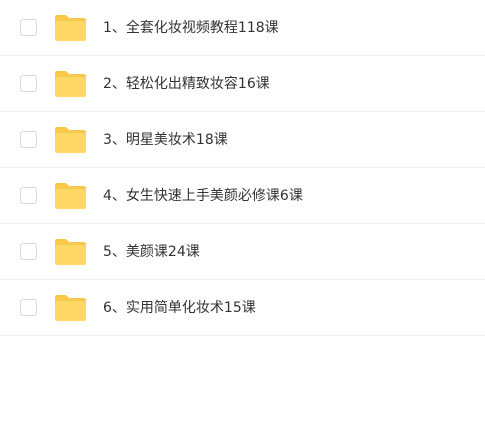 This screenshot has width=485, height=423. I want to click on file-row: 2、轻松化出精致妆容16课, so click(242, 84).